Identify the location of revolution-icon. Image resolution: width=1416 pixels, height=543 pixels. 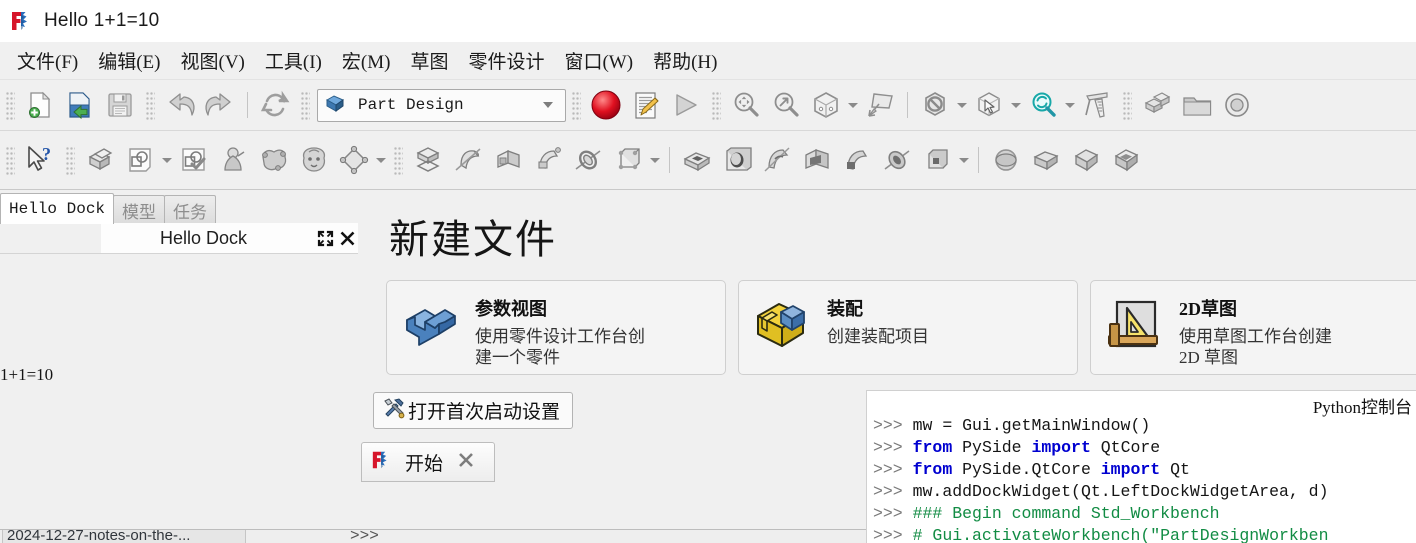
(468, 160).